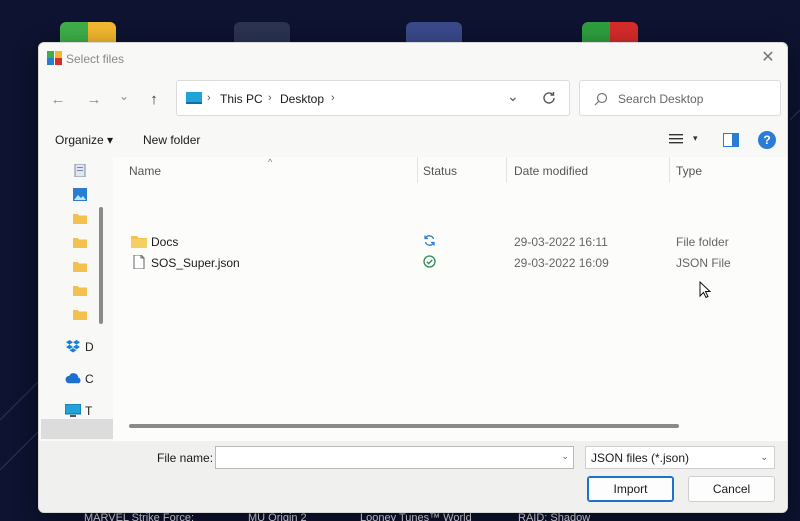  Describe the element at coordinates (73, 346) in the screenshot. I see `dropbox-icon` at that location.